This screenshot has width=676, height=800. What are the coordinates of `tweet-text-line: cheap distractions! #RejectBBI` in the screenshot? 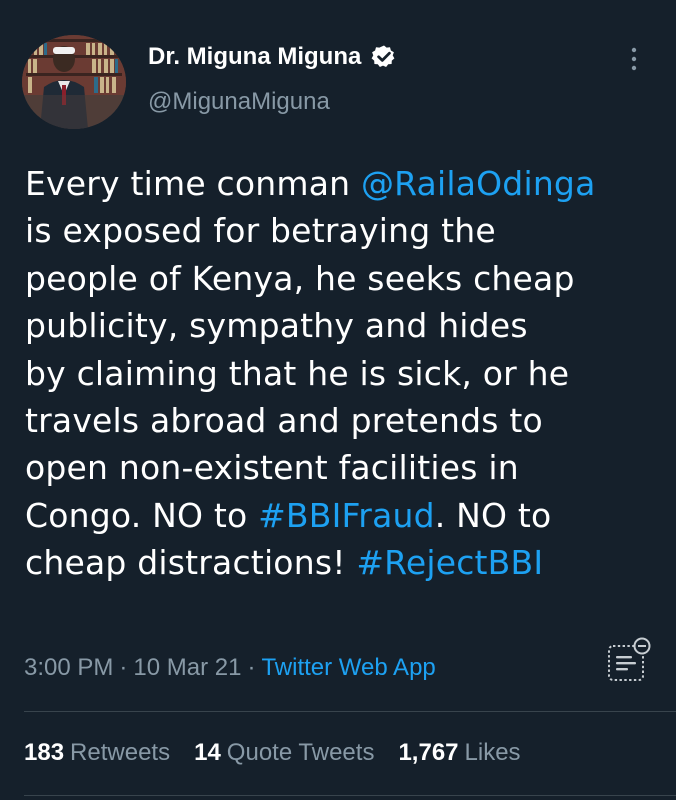 It's located at (345, 562).